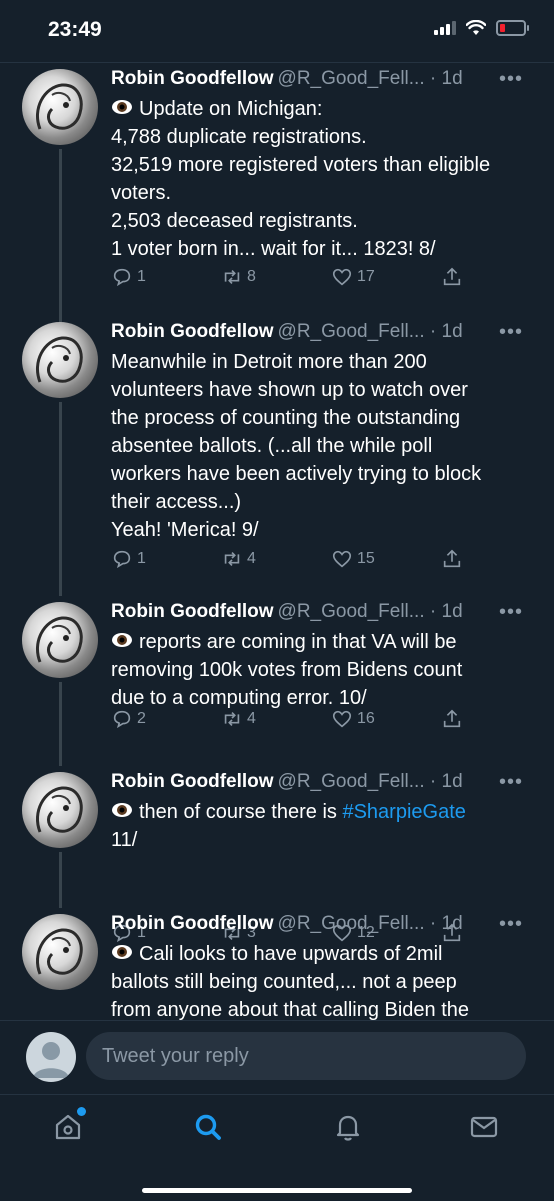 This screenshot has width=554, height=1201. I want to click on like-button: 16, so click(353, 719).